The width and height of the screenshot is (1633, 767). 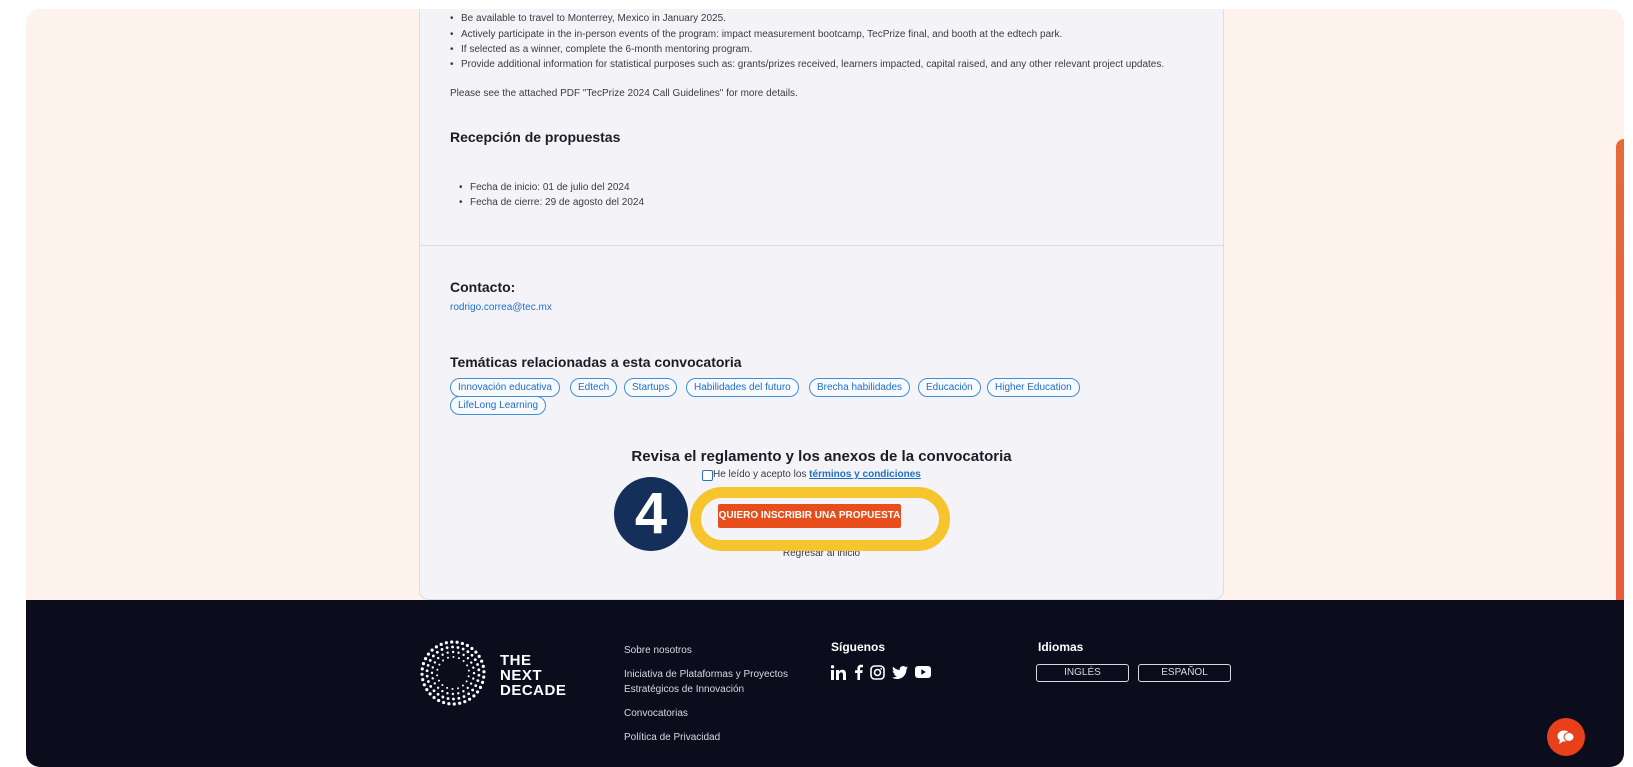 What do you see at coordinates (1061, 647) in the screenshot?
I see `language-title: Idiomas` at bounding box center [1061, 647].